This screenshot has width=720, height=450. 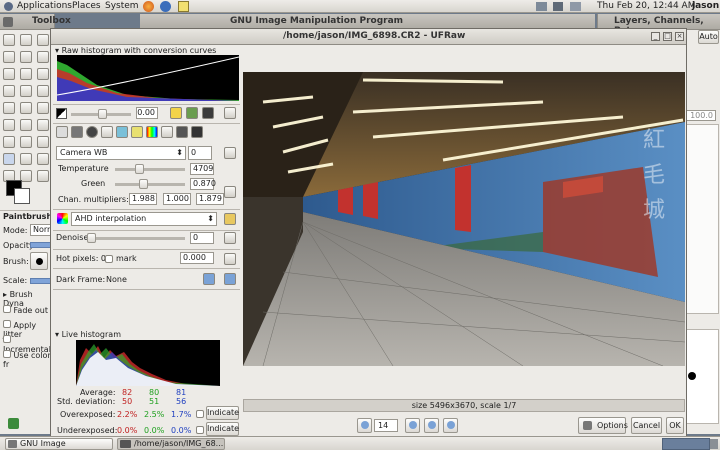 What do you see at coordinates (686, 444) in the screenshot?
I see `workspace-switcher` at bounding box center [686, 444].